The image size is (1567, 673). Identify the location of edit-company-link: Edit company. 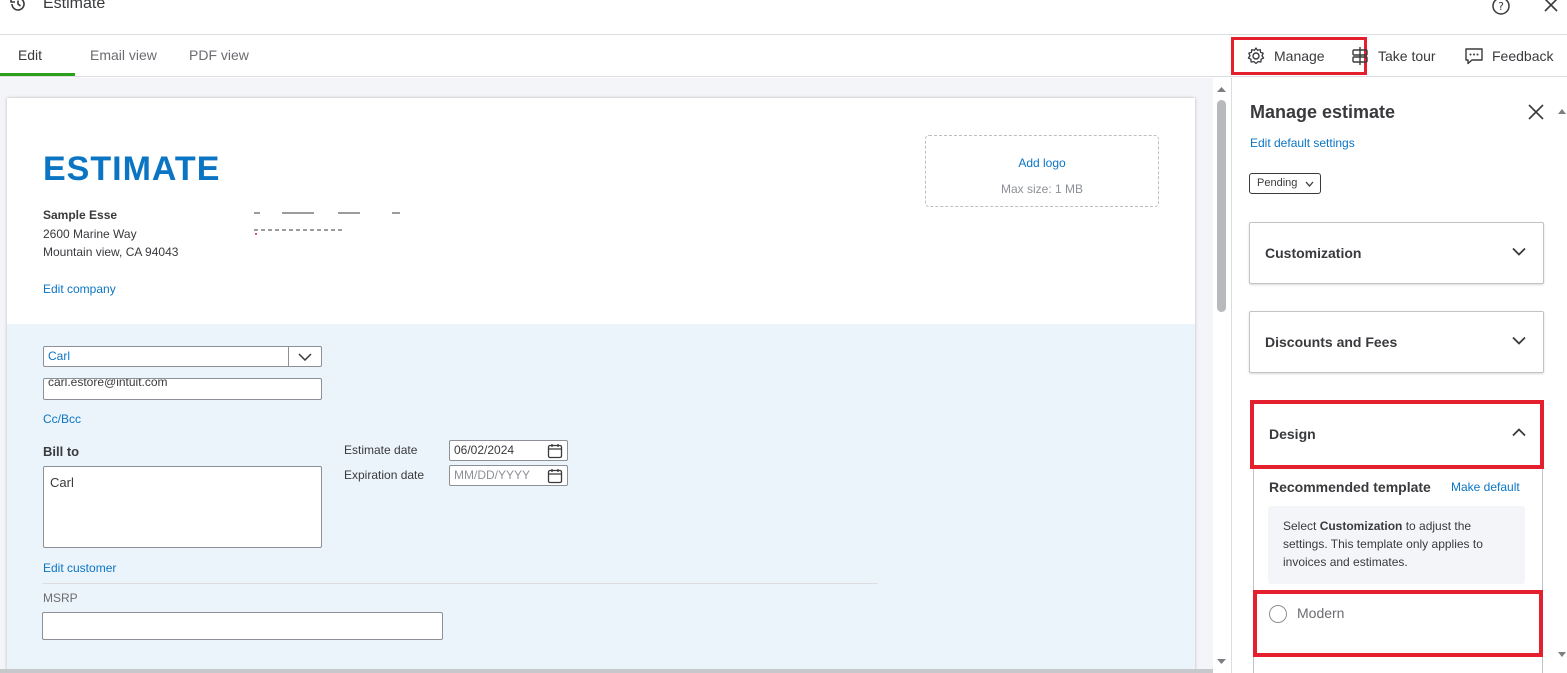
(79, 289).